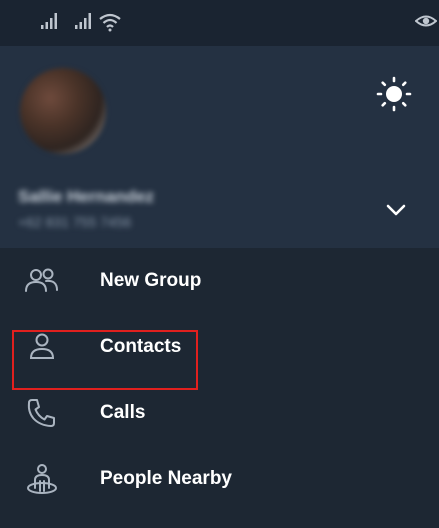 The image size is (439, 528). I want to click on menu-item-contacts: Contacts, so click(219, 347).